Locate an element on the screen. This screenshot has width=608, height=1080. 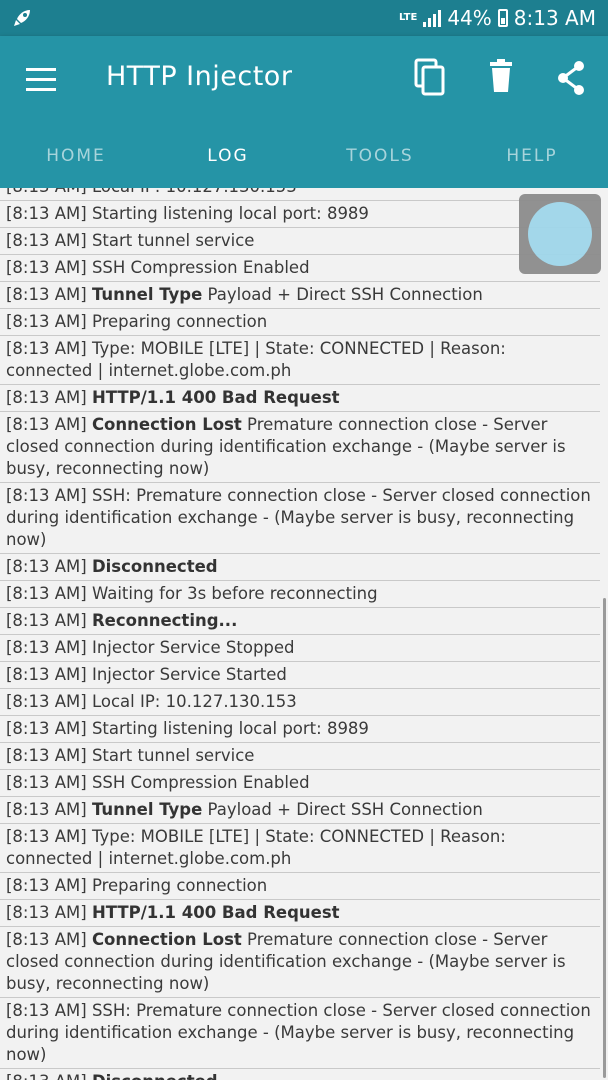
clock: 8:13 AM is located at coordinates (554, 18).